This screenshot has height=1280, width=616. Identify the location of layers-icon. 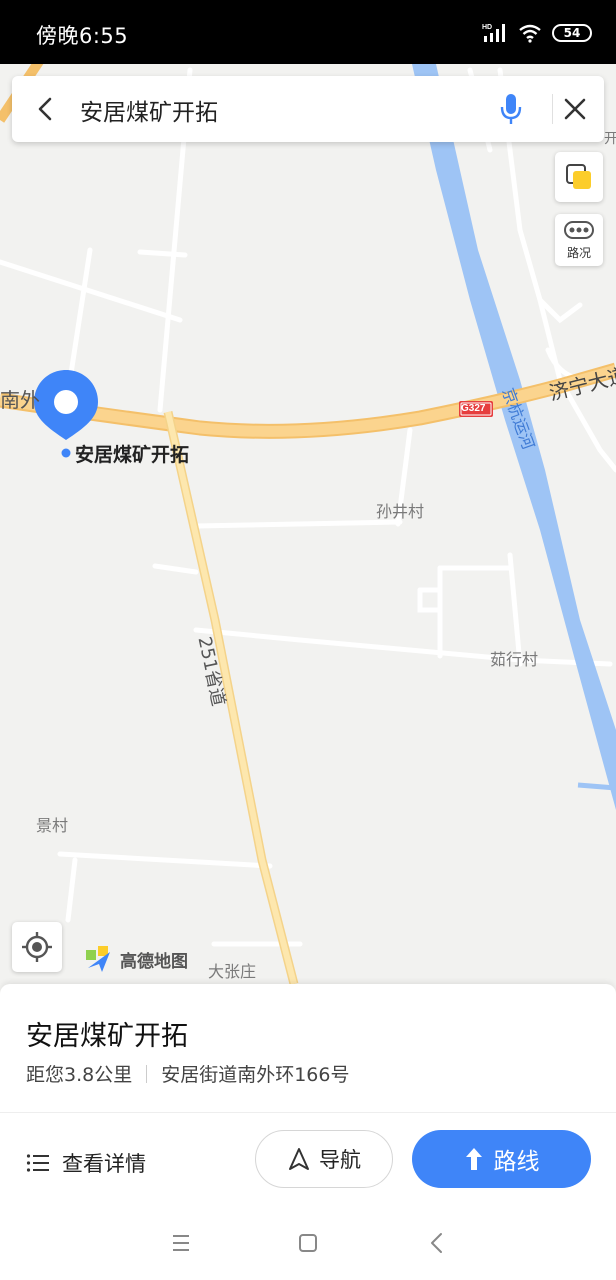
(578, 176).